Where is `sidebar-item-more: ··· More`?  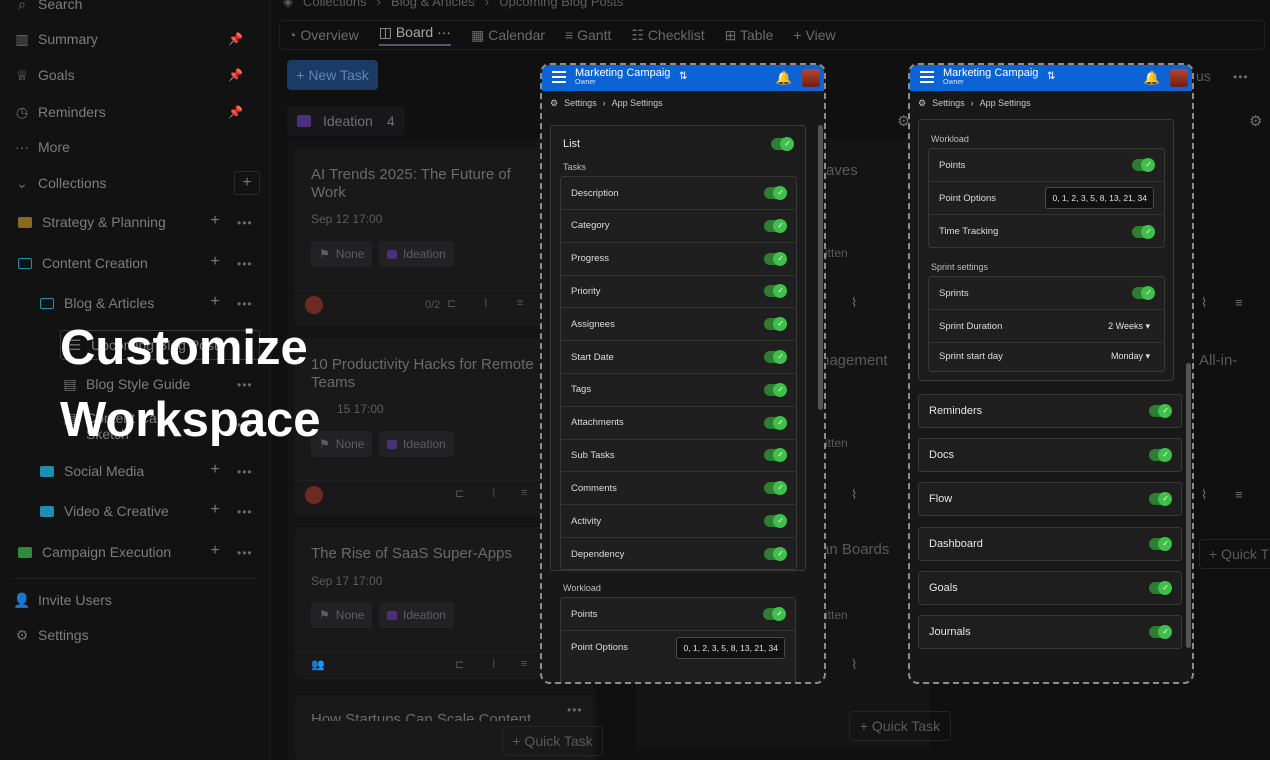 sidebar-item-more: ··· More is located at coordinates (42, 147).